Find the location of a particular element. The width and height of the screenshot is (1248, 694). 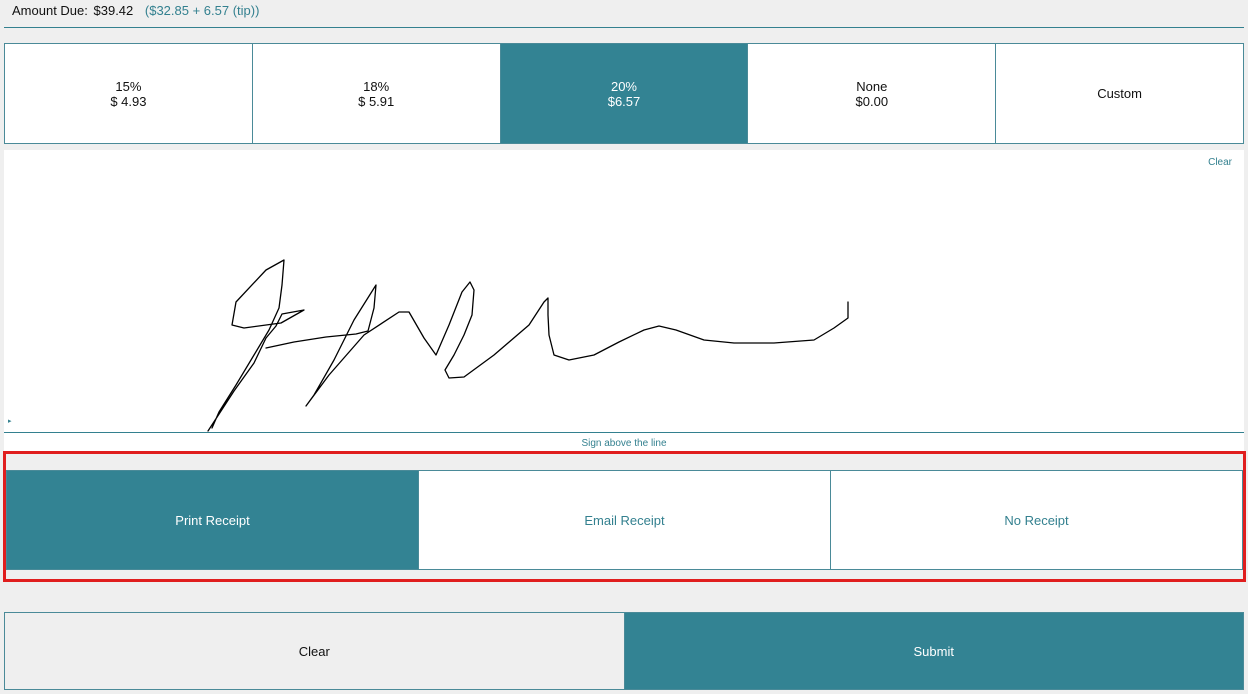

signature-stroke is located at coordinates (528, 345).